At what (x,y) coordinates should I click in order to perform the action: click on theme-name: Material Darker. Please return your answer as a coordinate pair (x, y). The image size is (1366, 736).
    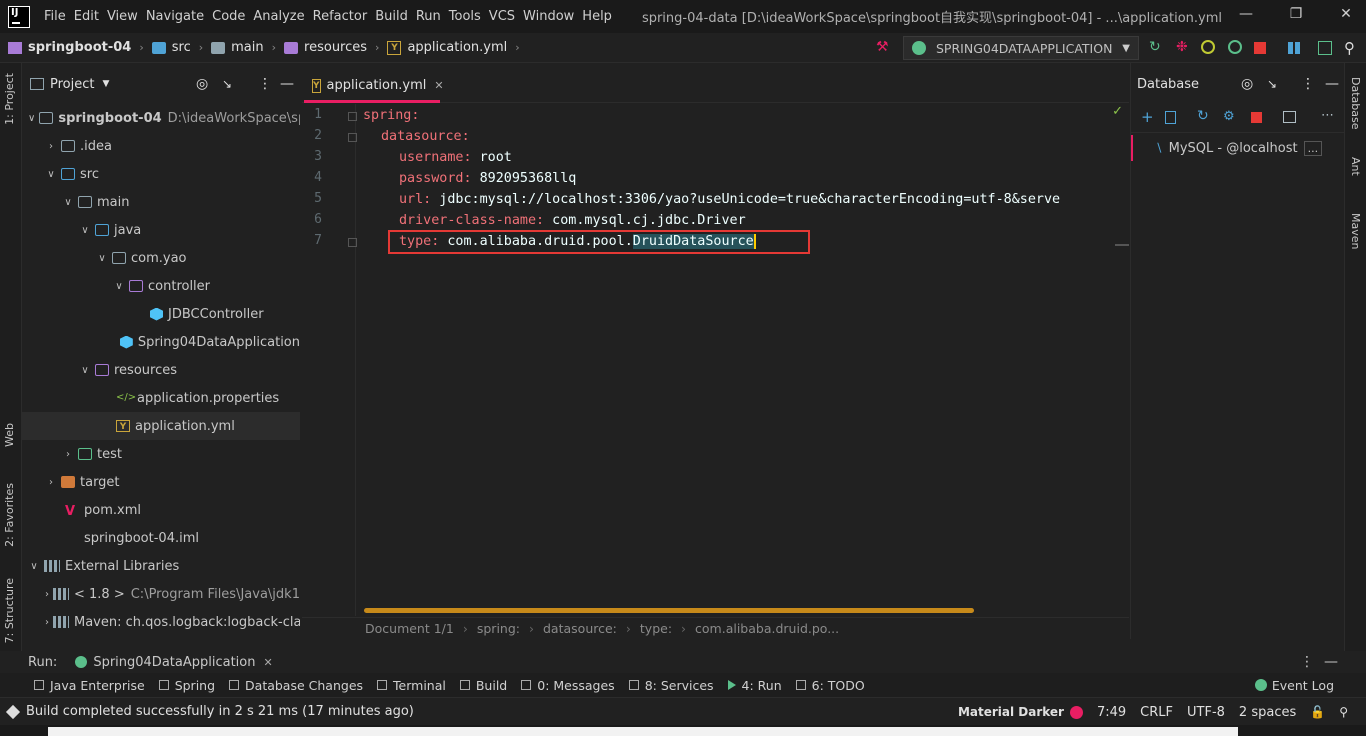
    Looking at the image, I should click on (1011, 712).